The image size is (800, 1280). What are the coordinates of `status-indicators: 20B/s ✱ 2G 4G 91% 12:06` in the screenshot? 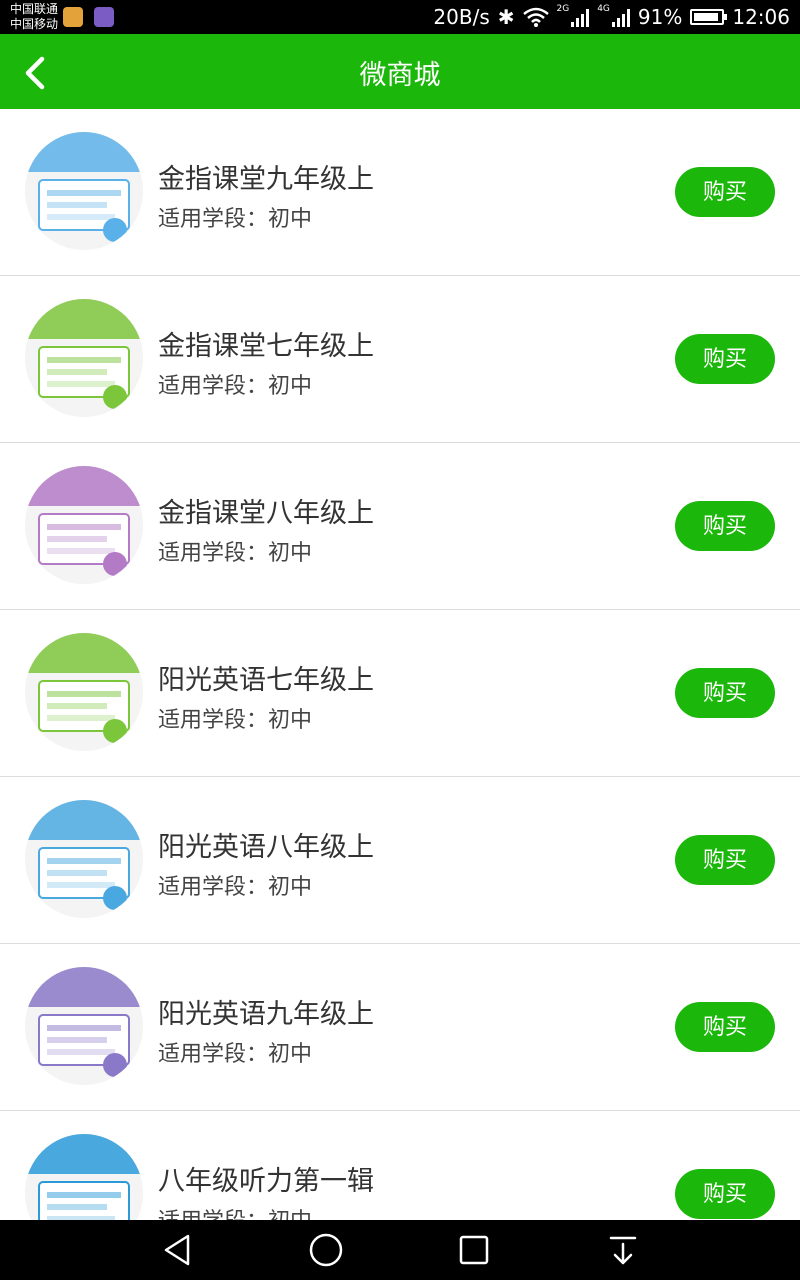 It's located at (611, 16).